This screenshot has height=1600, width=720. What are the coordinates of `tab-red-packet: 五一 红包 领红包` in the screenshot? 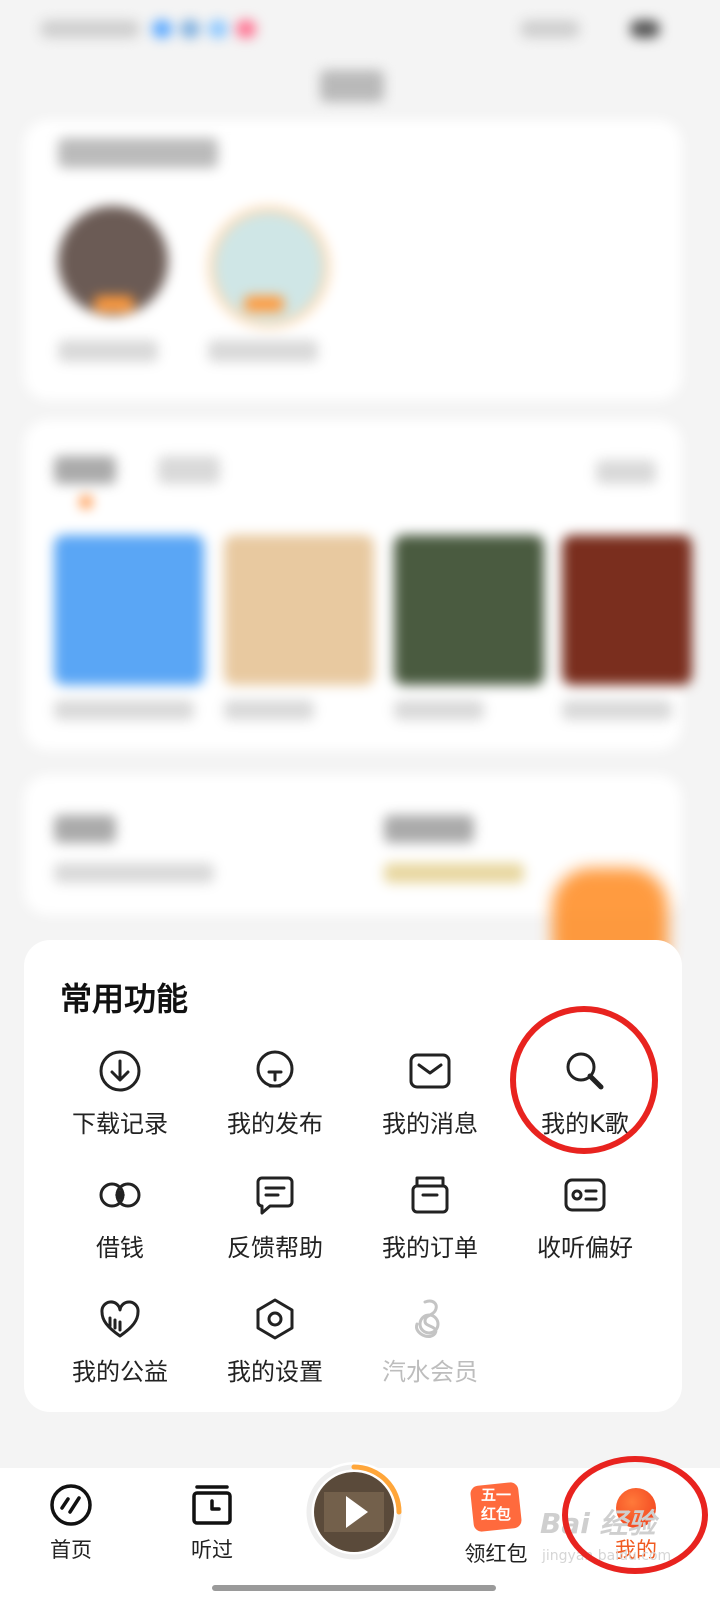 It's located at (496, 1524).